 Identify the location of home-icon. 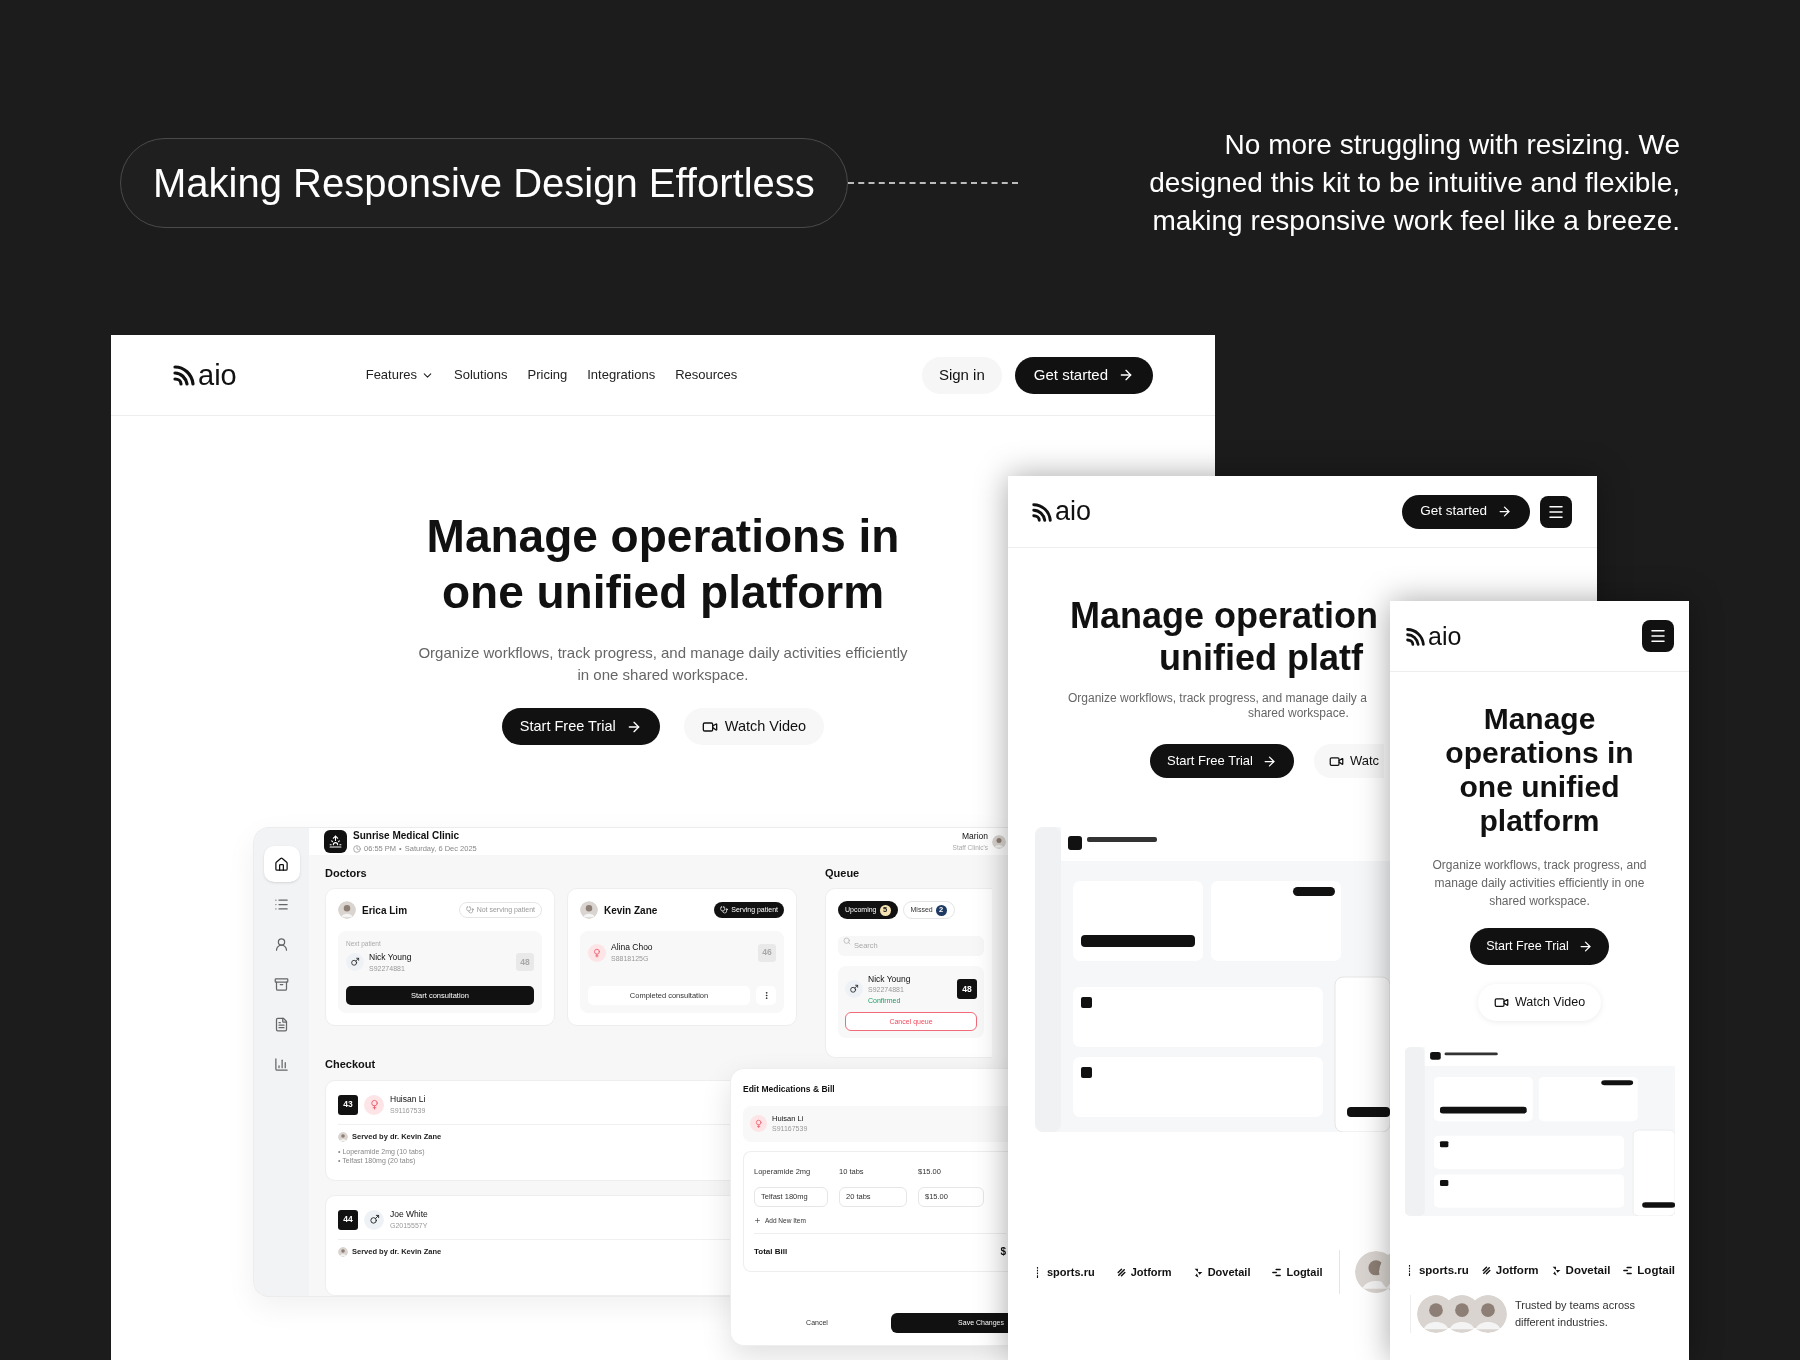
(281, 864).